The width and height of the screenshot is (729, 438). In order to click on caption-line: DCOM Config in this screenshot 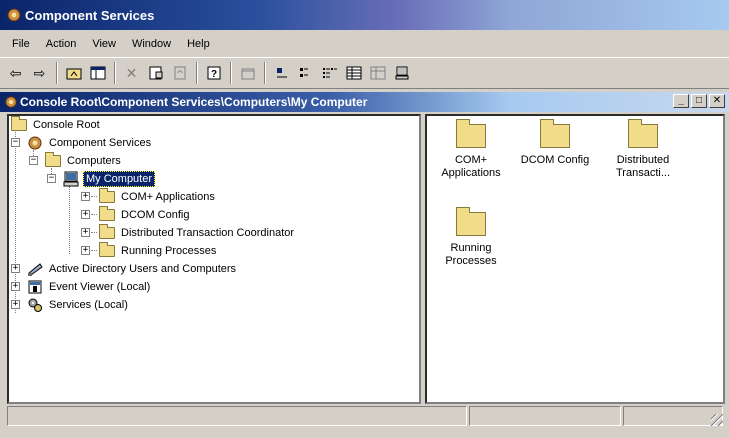, I will do `click(555, 160)`.